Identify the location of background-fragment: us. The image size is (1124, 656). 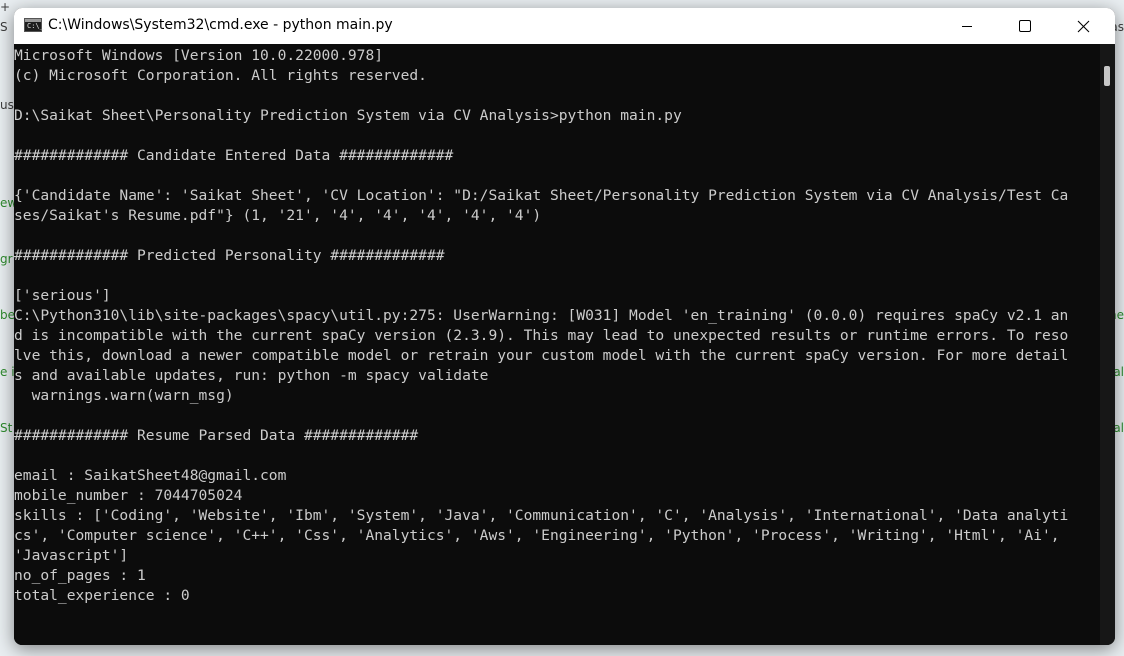
(7, 105).